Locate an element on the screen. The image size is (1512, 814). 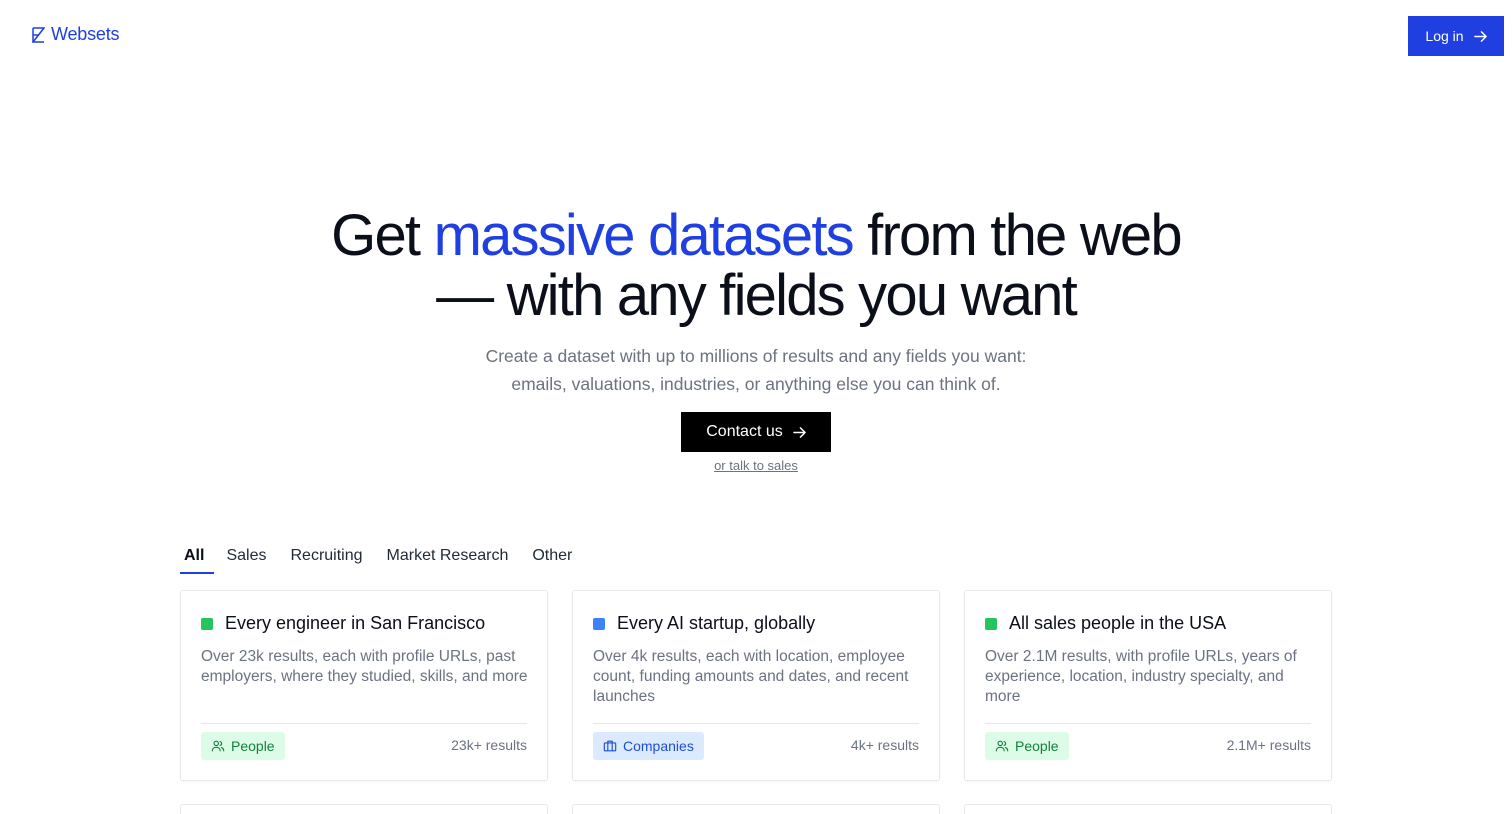
contact-us-button: Contact us is located at coordinates (756, 432).